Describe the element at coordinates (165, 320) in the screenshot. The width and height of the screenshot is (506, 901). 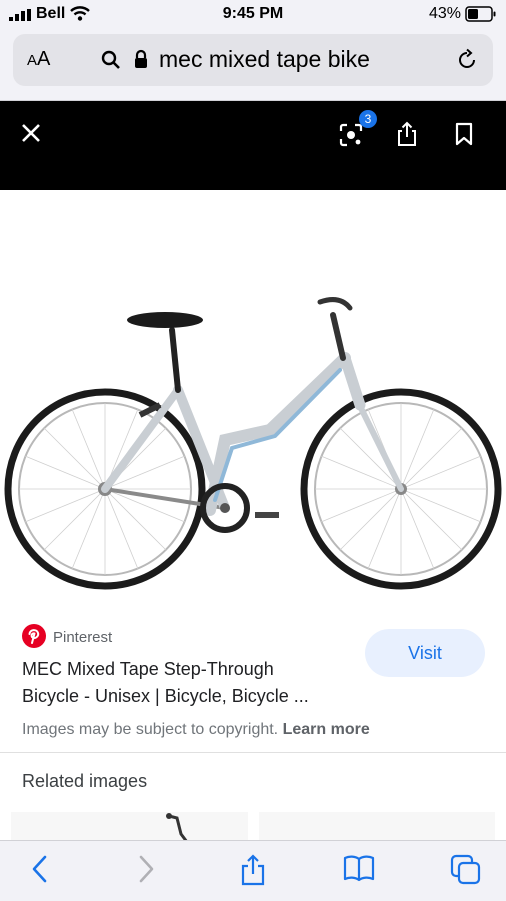
I see `saddle` at that location.